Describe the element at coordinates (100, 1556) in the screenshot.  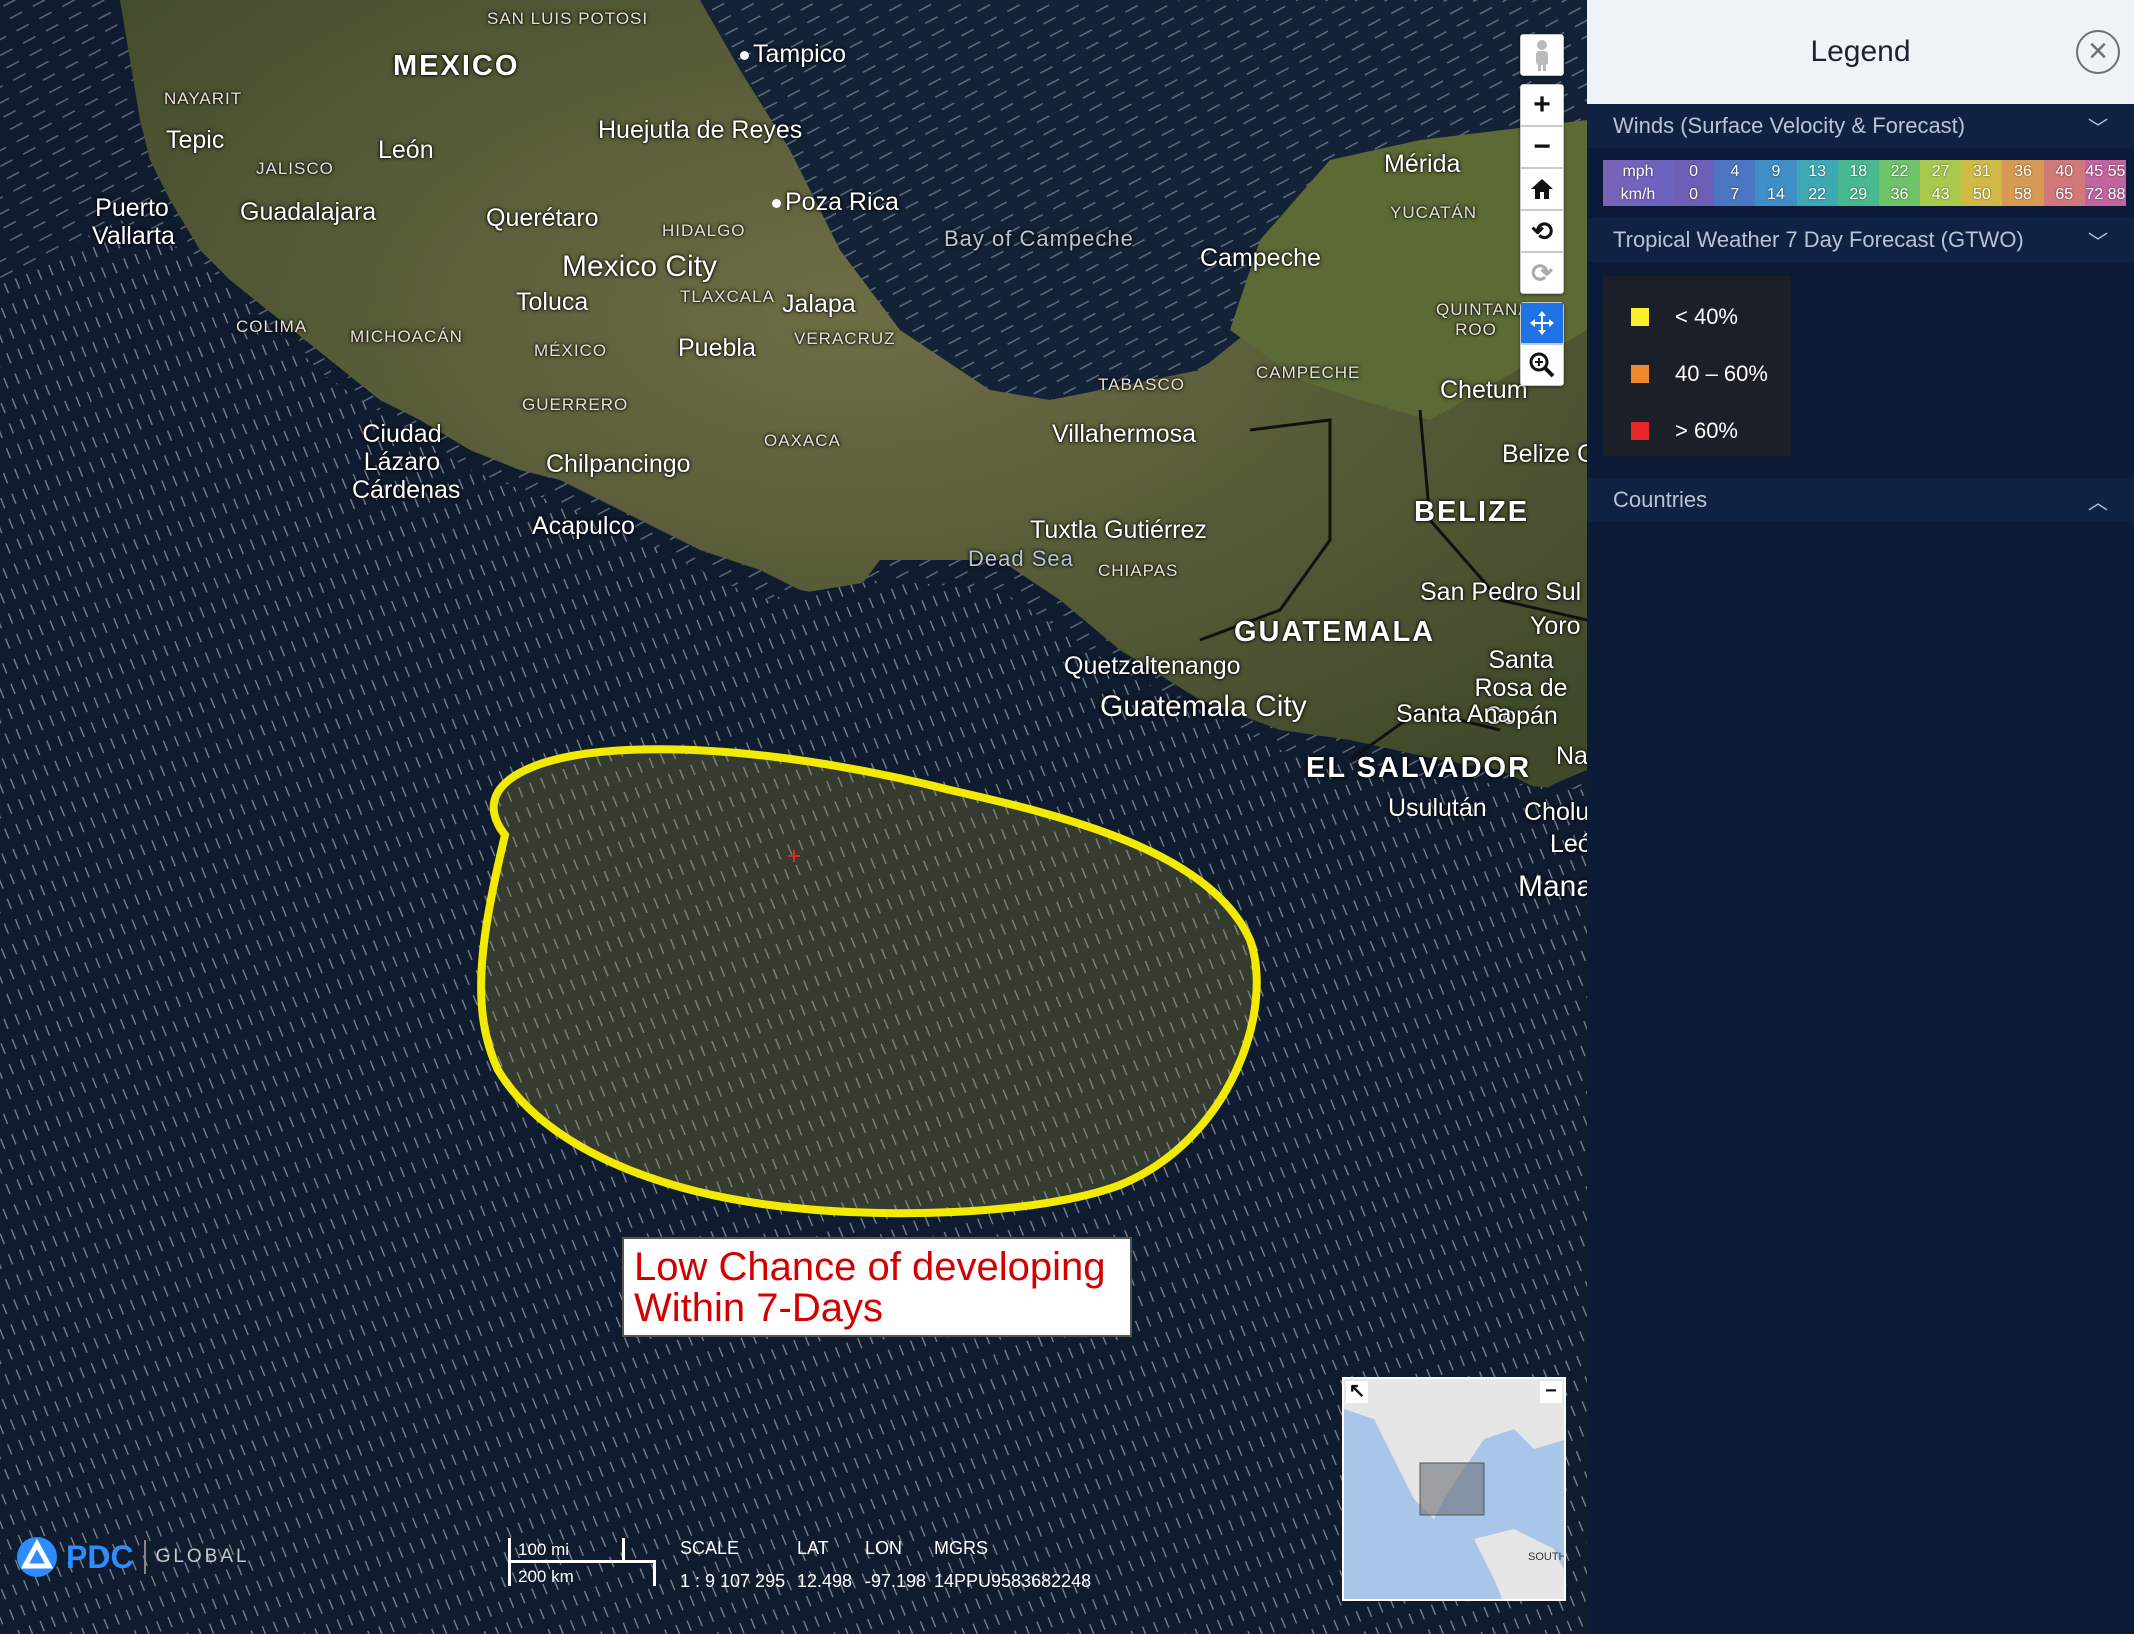
I see `logo-brand: PDC` at that location.